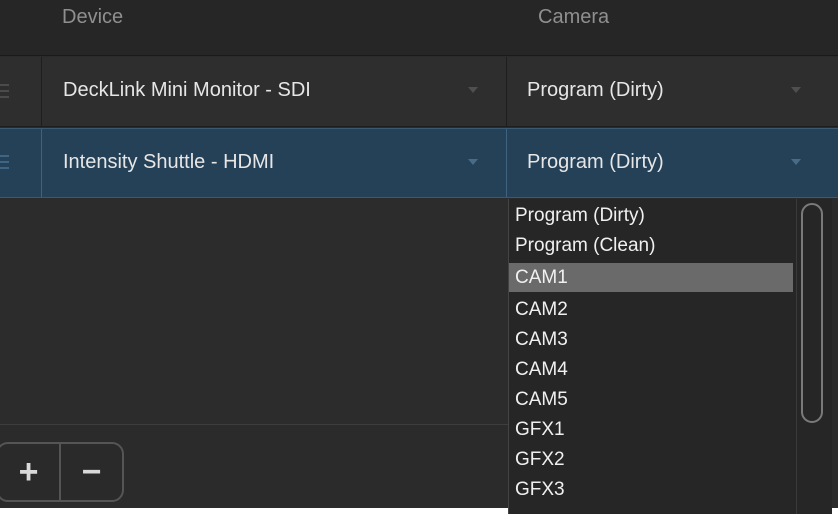  What do you see at coordinates (29, 472) in the screenshot?
I see `add-button: +` at bounding box center [29, 472].